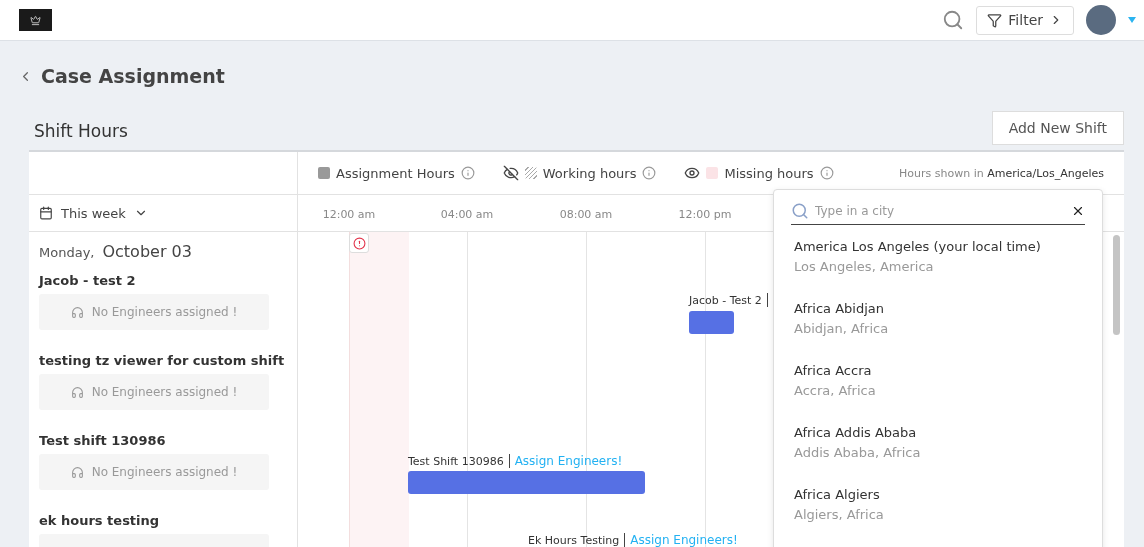 This screenshot has height=547, width=1144. Describe the element at coordinates (349, 214) in the screenshot. I see `time-tick: 12:00 am` at that location.